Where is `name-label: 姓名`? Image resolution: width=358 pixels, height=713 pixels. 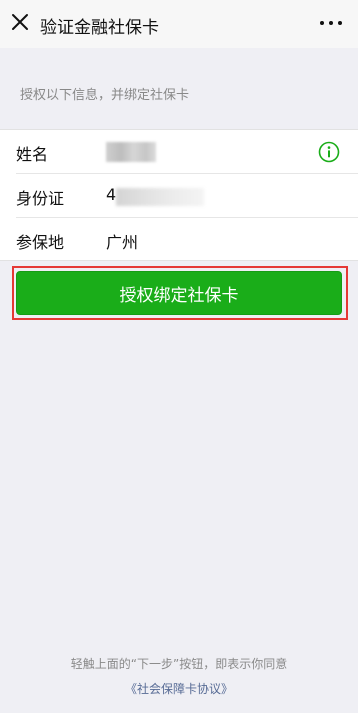
name-label: 姓名 is located at coordinates (32, 154).